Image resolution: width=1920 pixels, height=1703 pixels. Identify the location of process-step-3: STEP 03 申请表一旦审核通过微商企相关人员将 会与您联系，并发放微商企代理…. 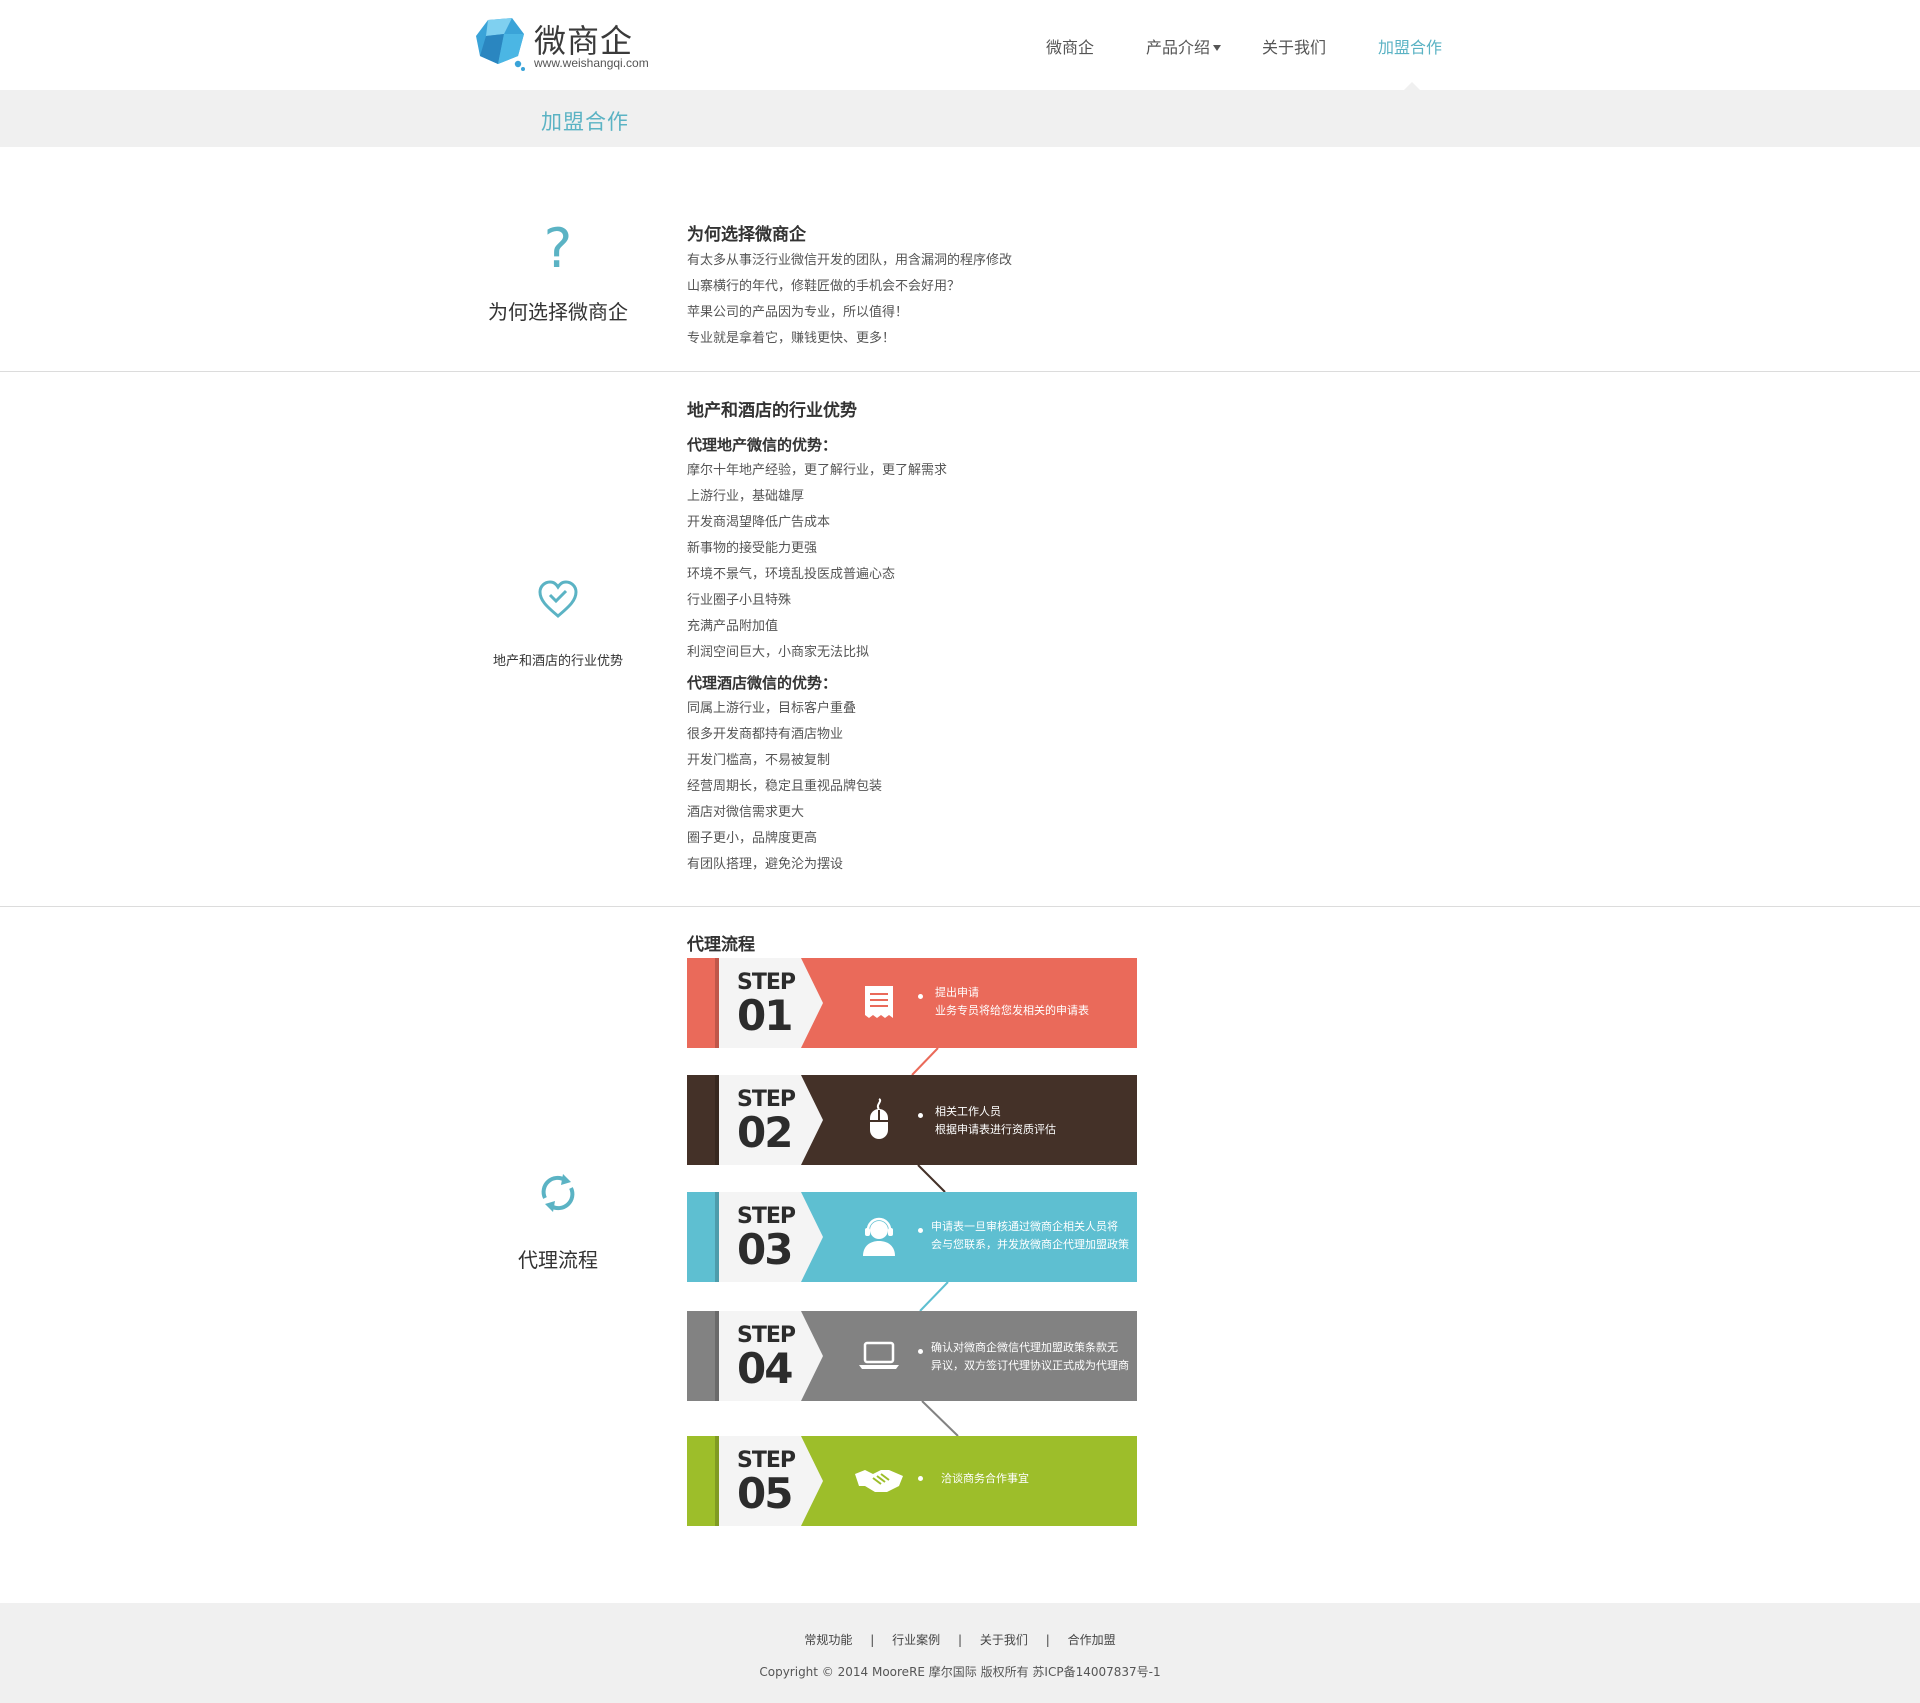
(912, 1237).